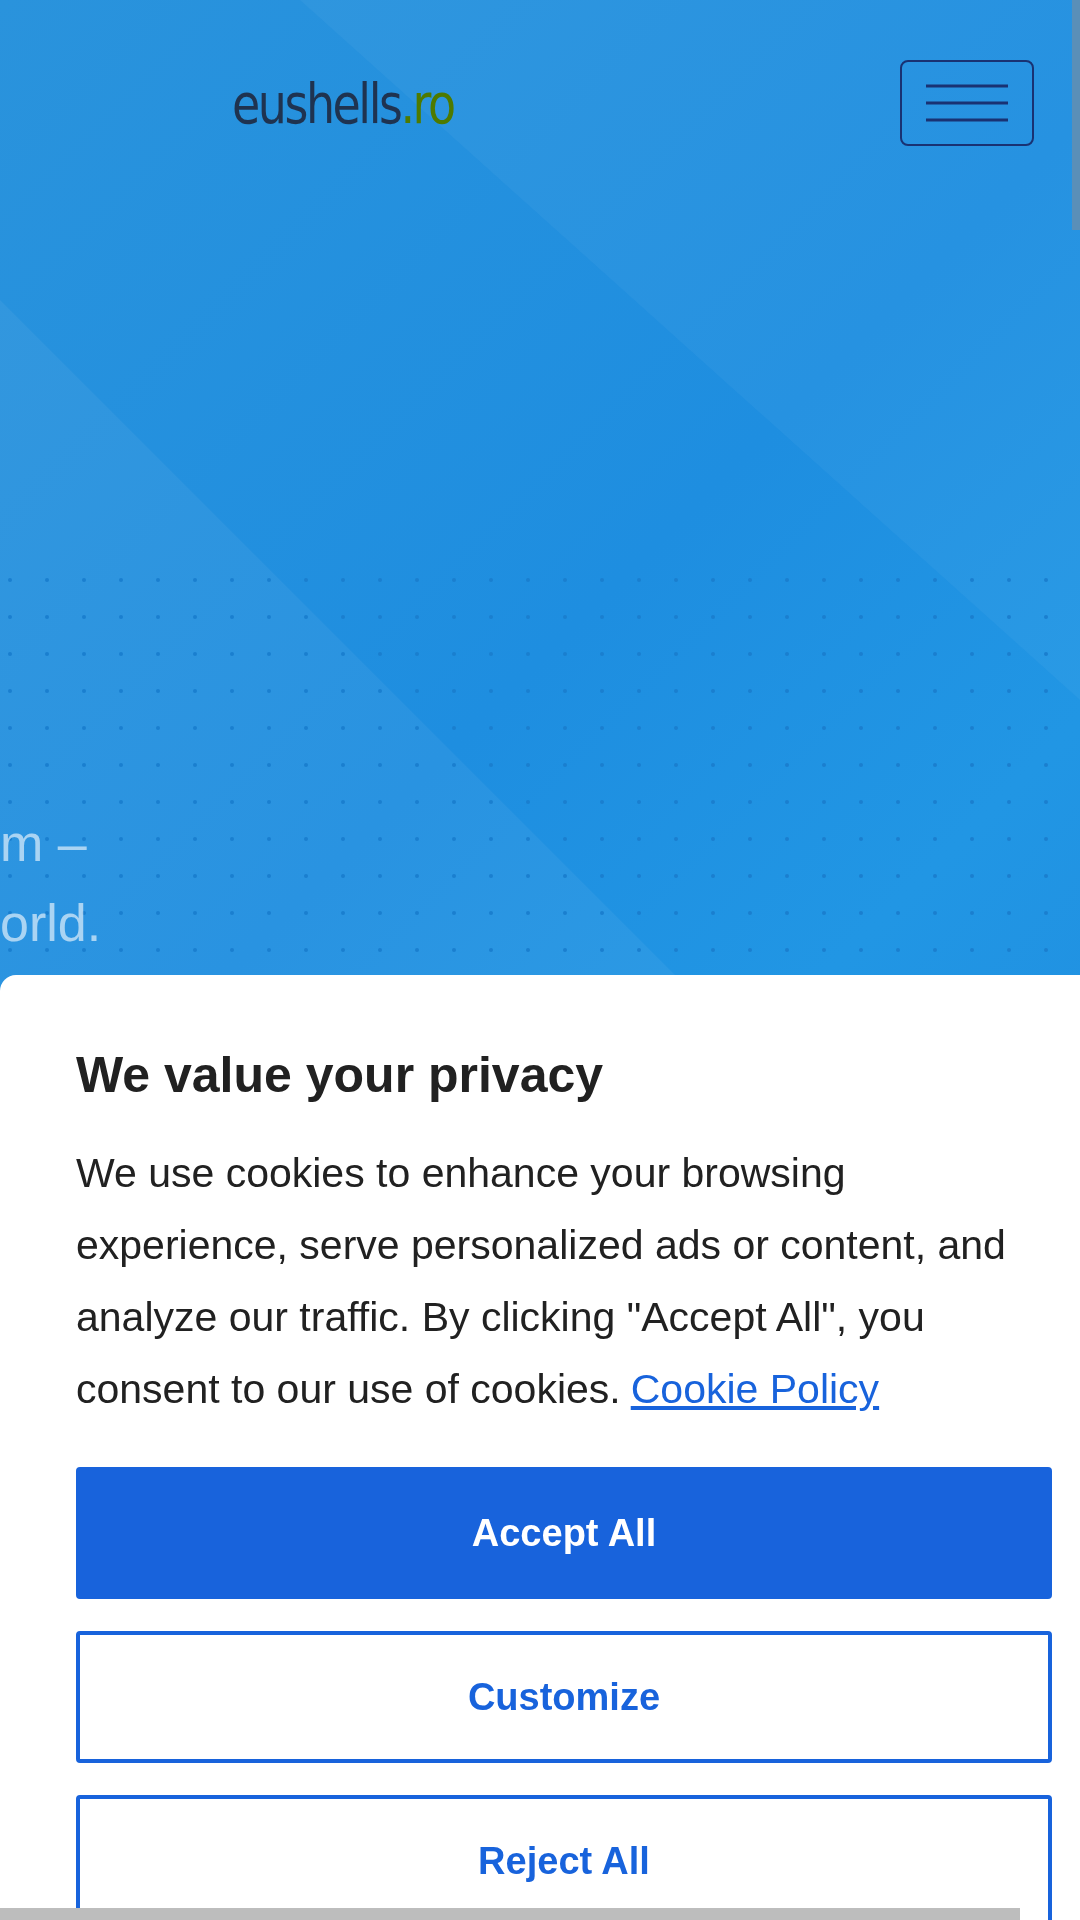  What do you see at coordinates (564, 1697) in the screenshot?
I see `option-button: Customize` at bounding box center [564, 1697].